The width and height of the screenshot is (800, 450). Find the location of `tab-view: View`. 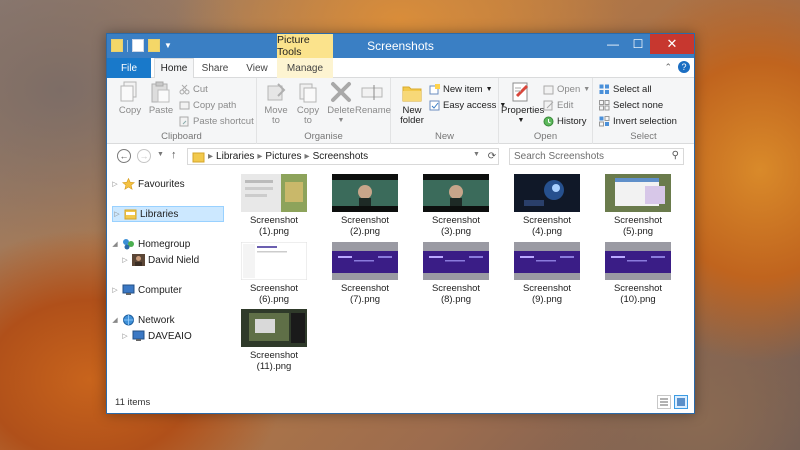

tab-view: View is located at coordinates (257, 68).